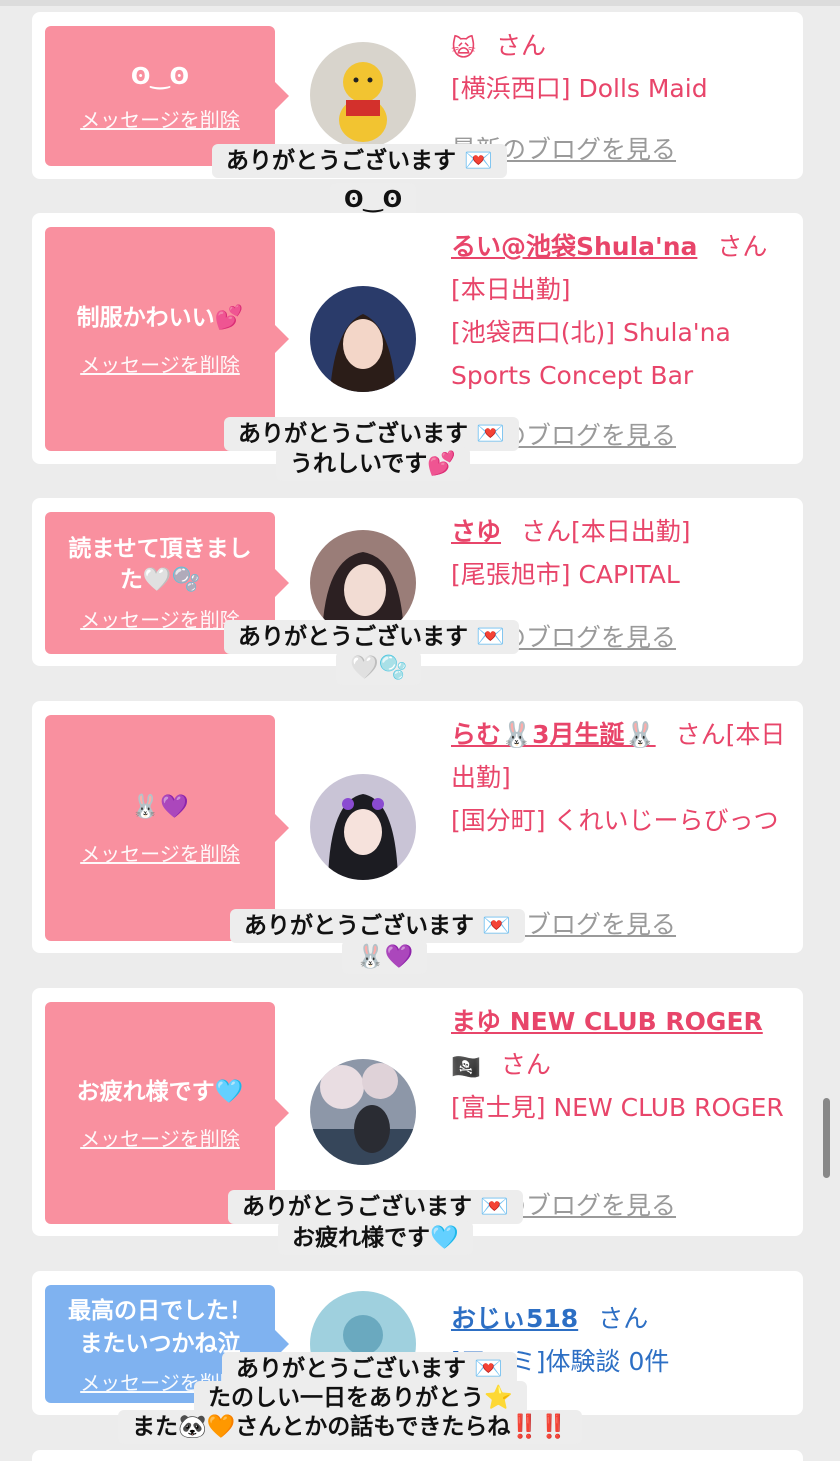  I want to click on reply-text: ʘ‿ʘ, so click(373, 200).